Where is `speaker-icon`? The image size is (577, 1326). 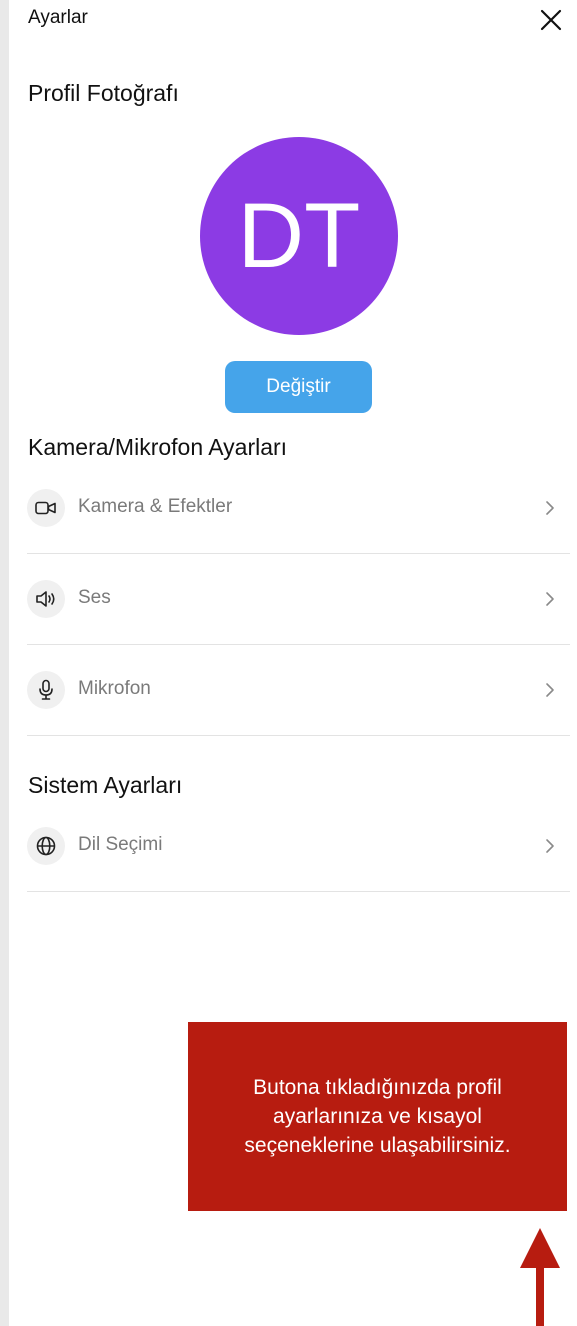 speaker-icon is located at coordinates (45, 599).